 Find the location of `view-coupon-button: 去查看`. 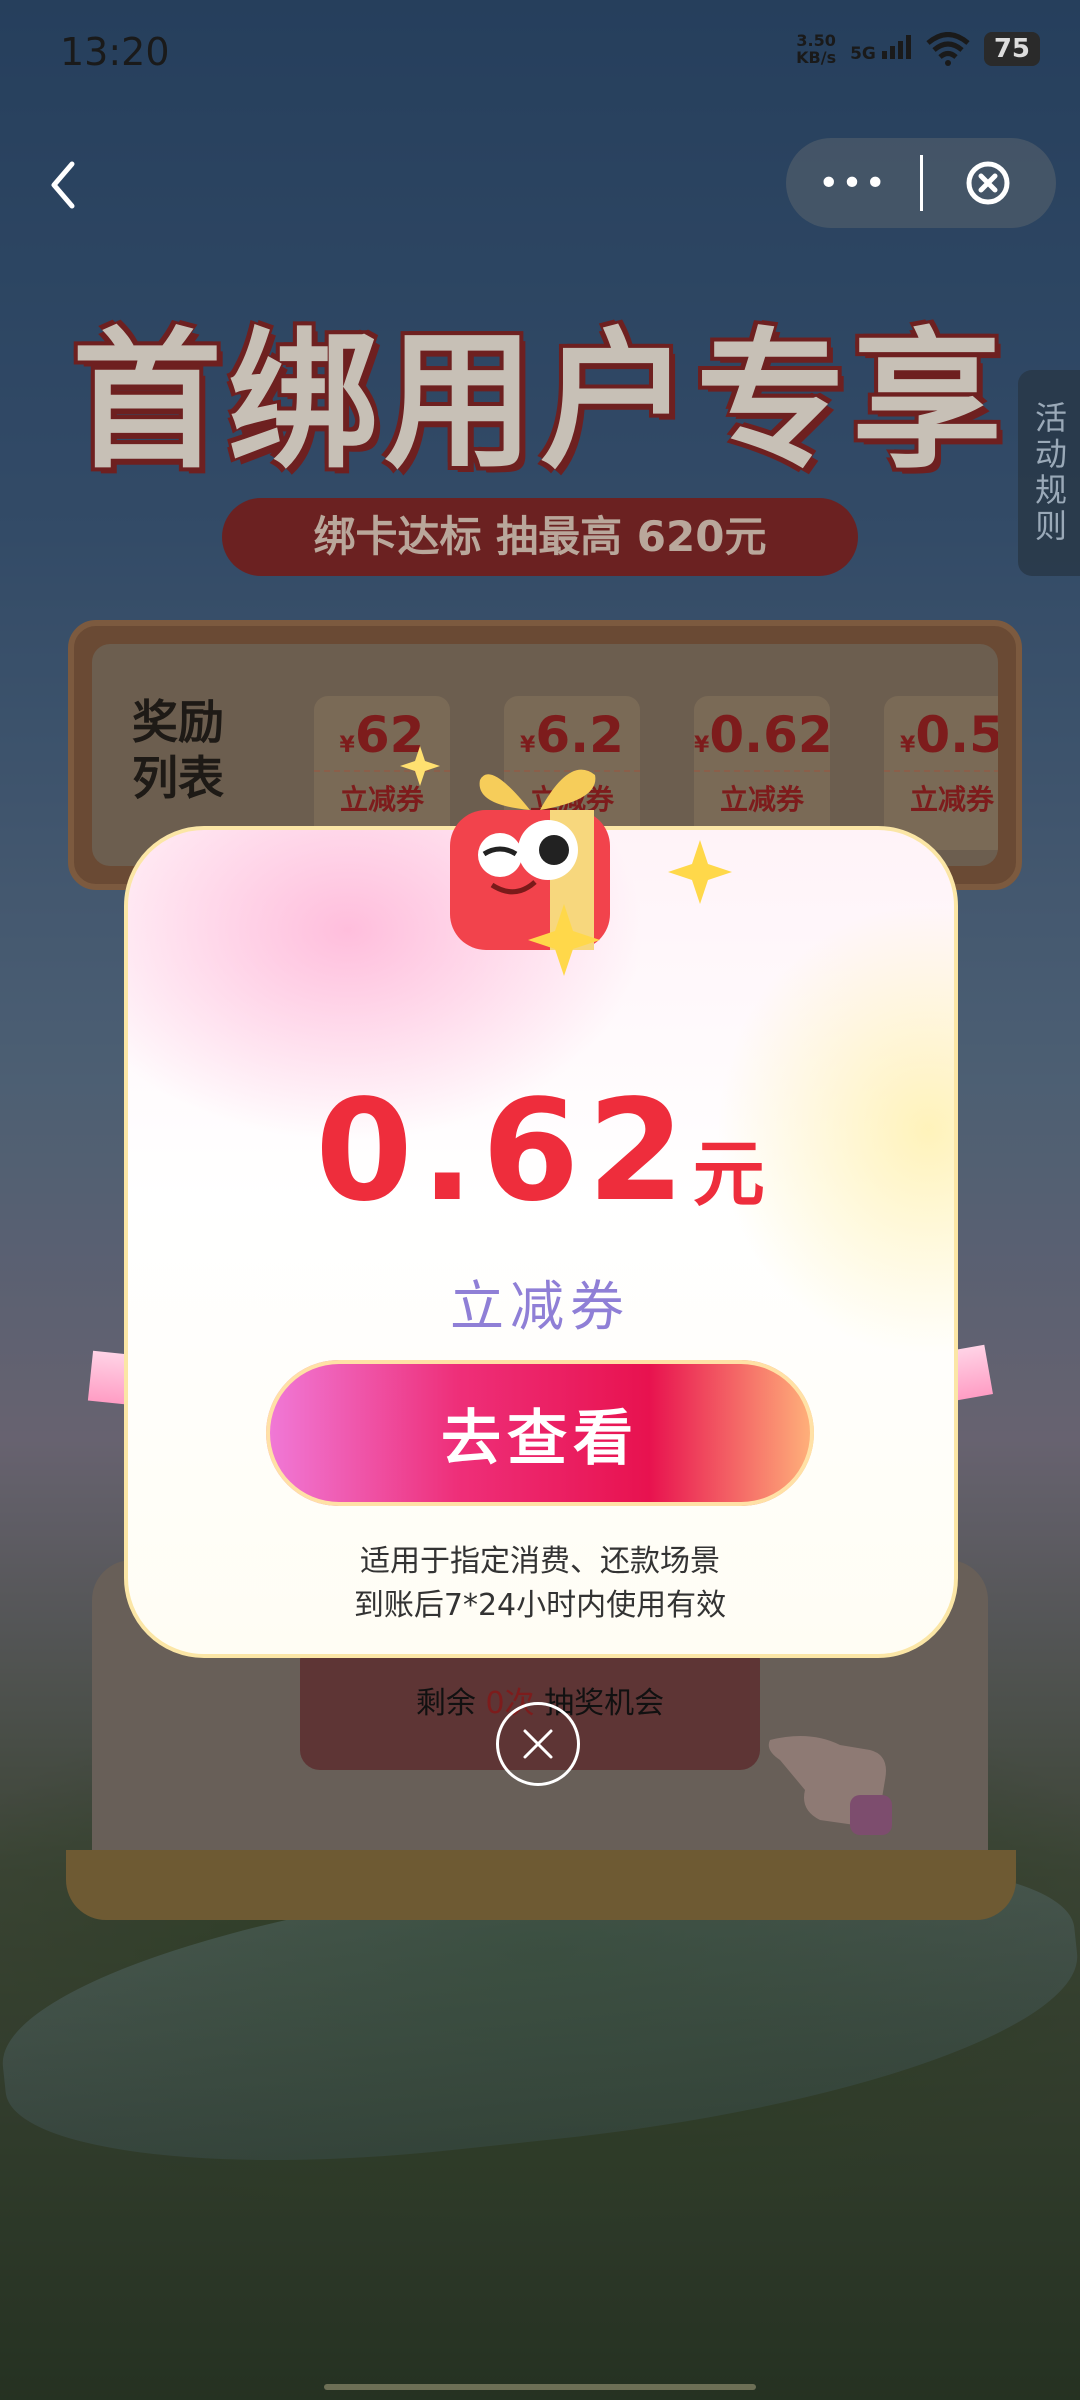

view-coupon-button: 去查看 is located at coordinates (540, 1433).